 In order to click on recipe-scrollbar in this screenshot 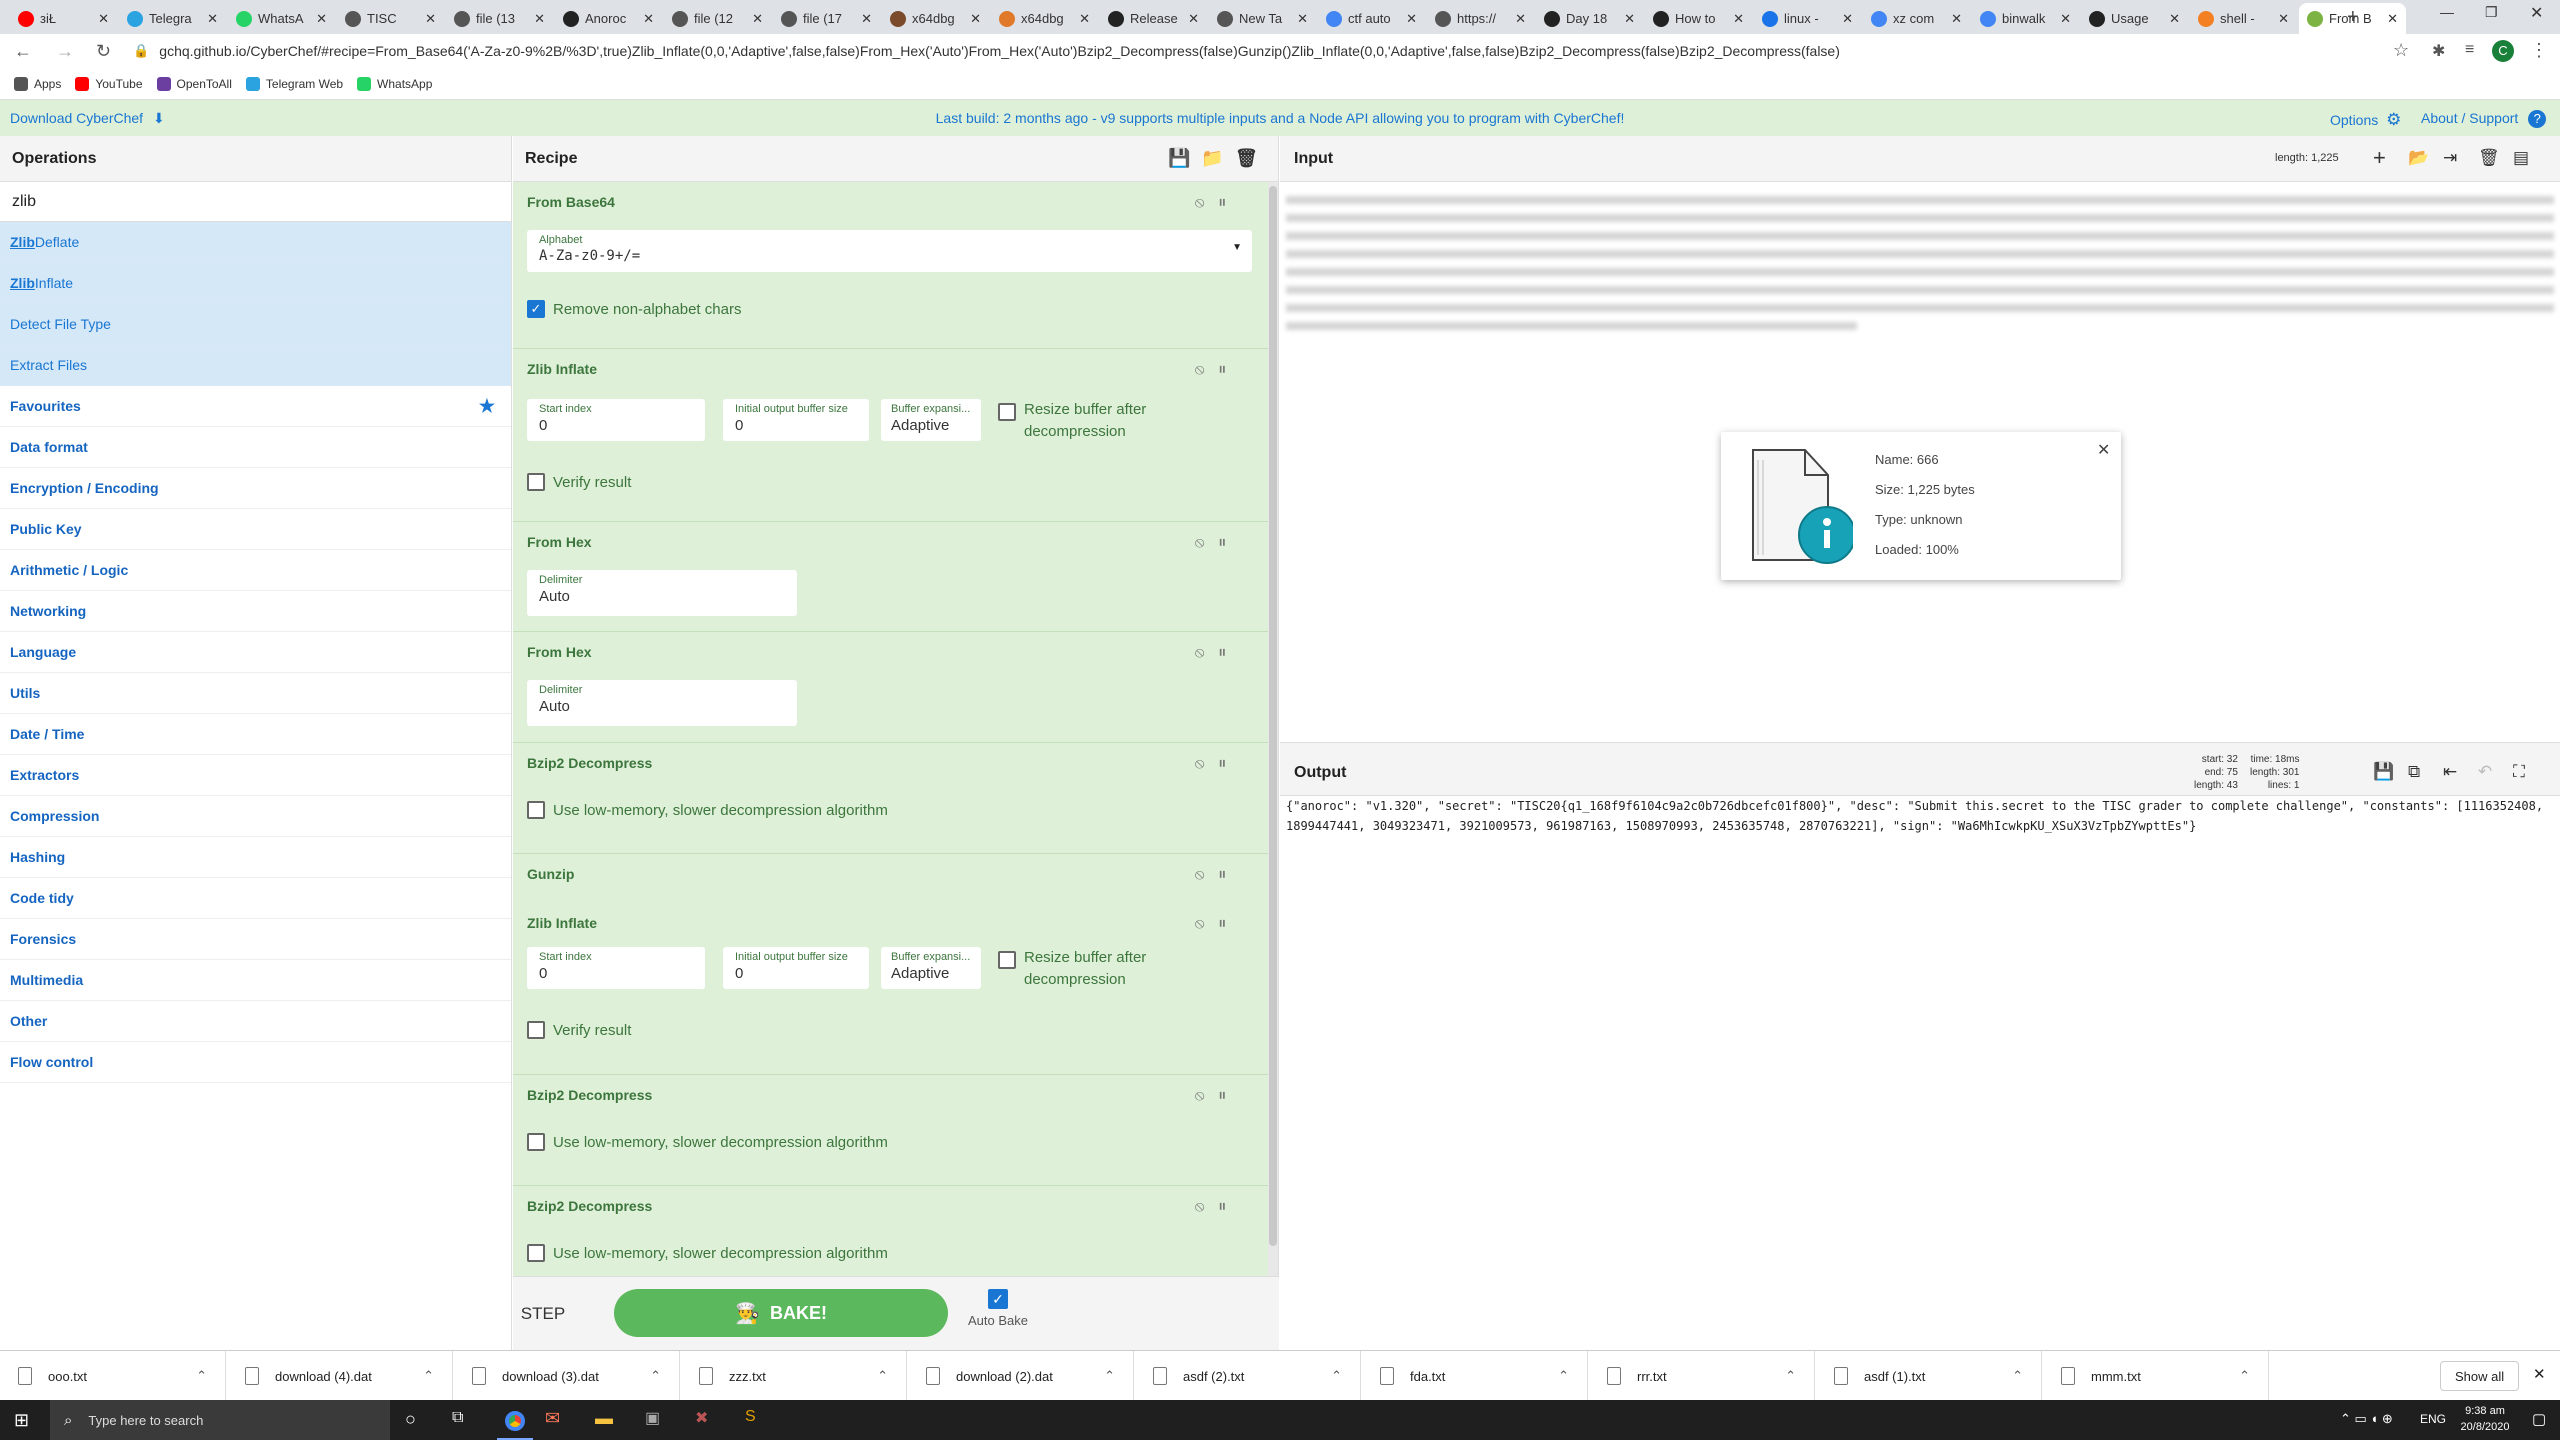, I will do `click(1273, 729)`.